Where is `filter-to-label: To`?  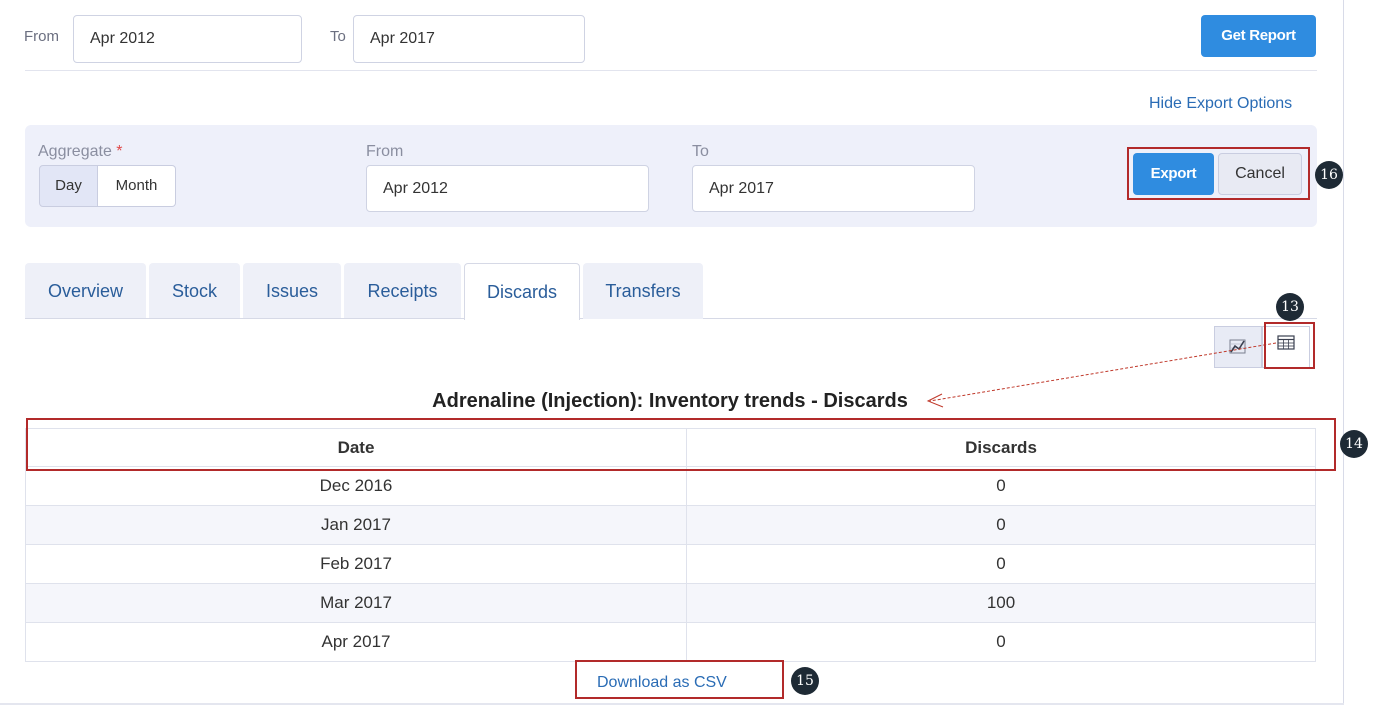 filter-to-label: To is located at coordinates (338, 36).